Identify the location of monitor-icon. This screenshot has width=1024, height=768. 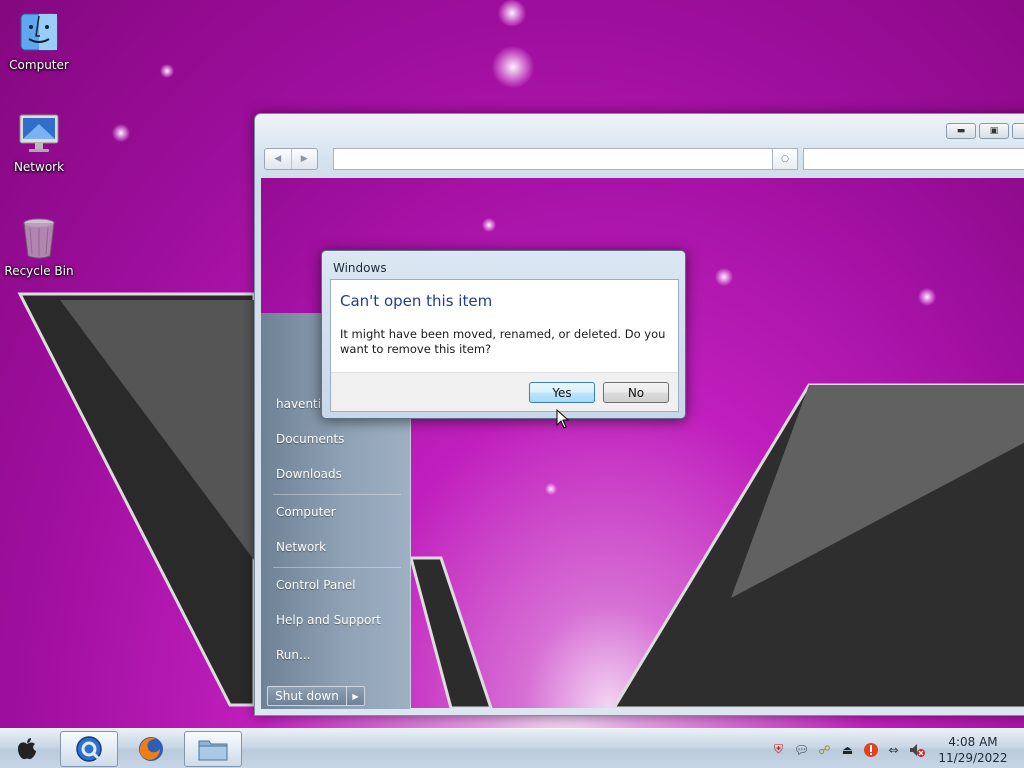
(39, 134).